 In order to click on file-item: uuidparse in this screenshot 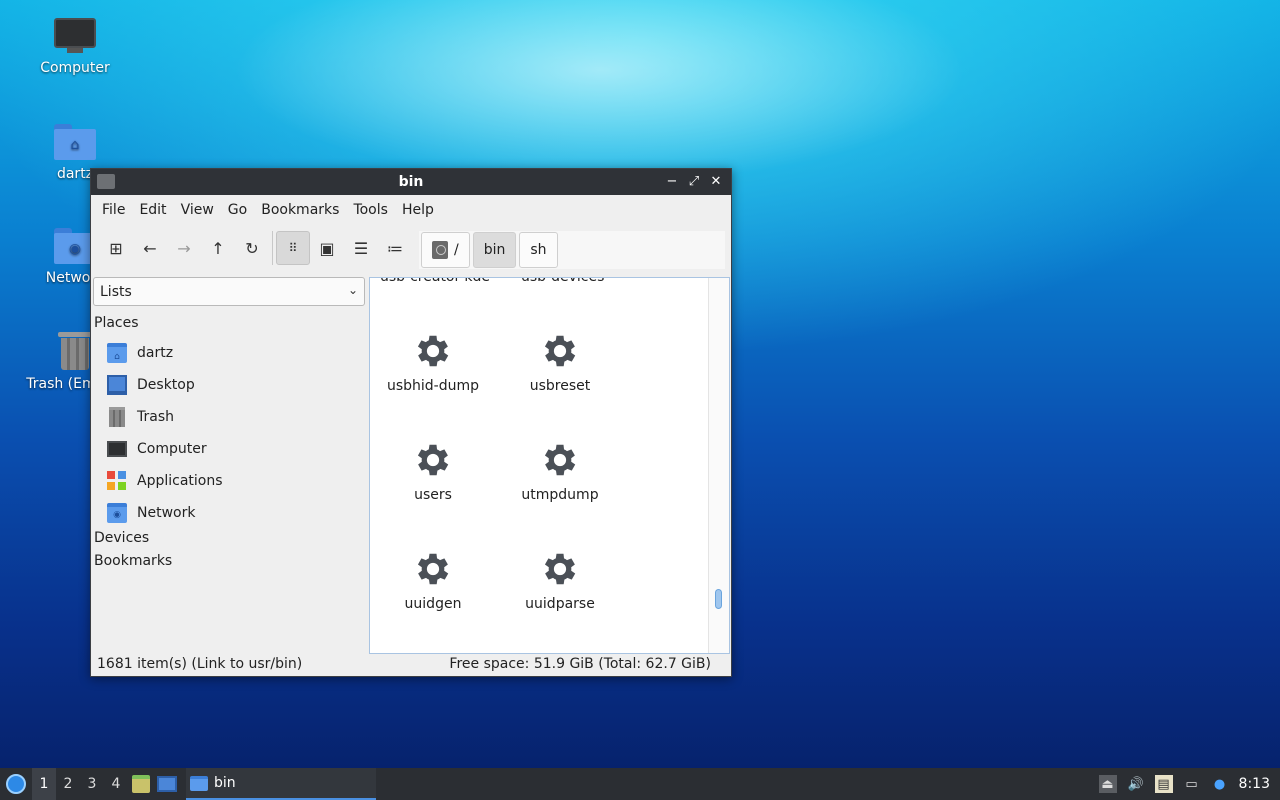, I will do `click(560, 580)`.